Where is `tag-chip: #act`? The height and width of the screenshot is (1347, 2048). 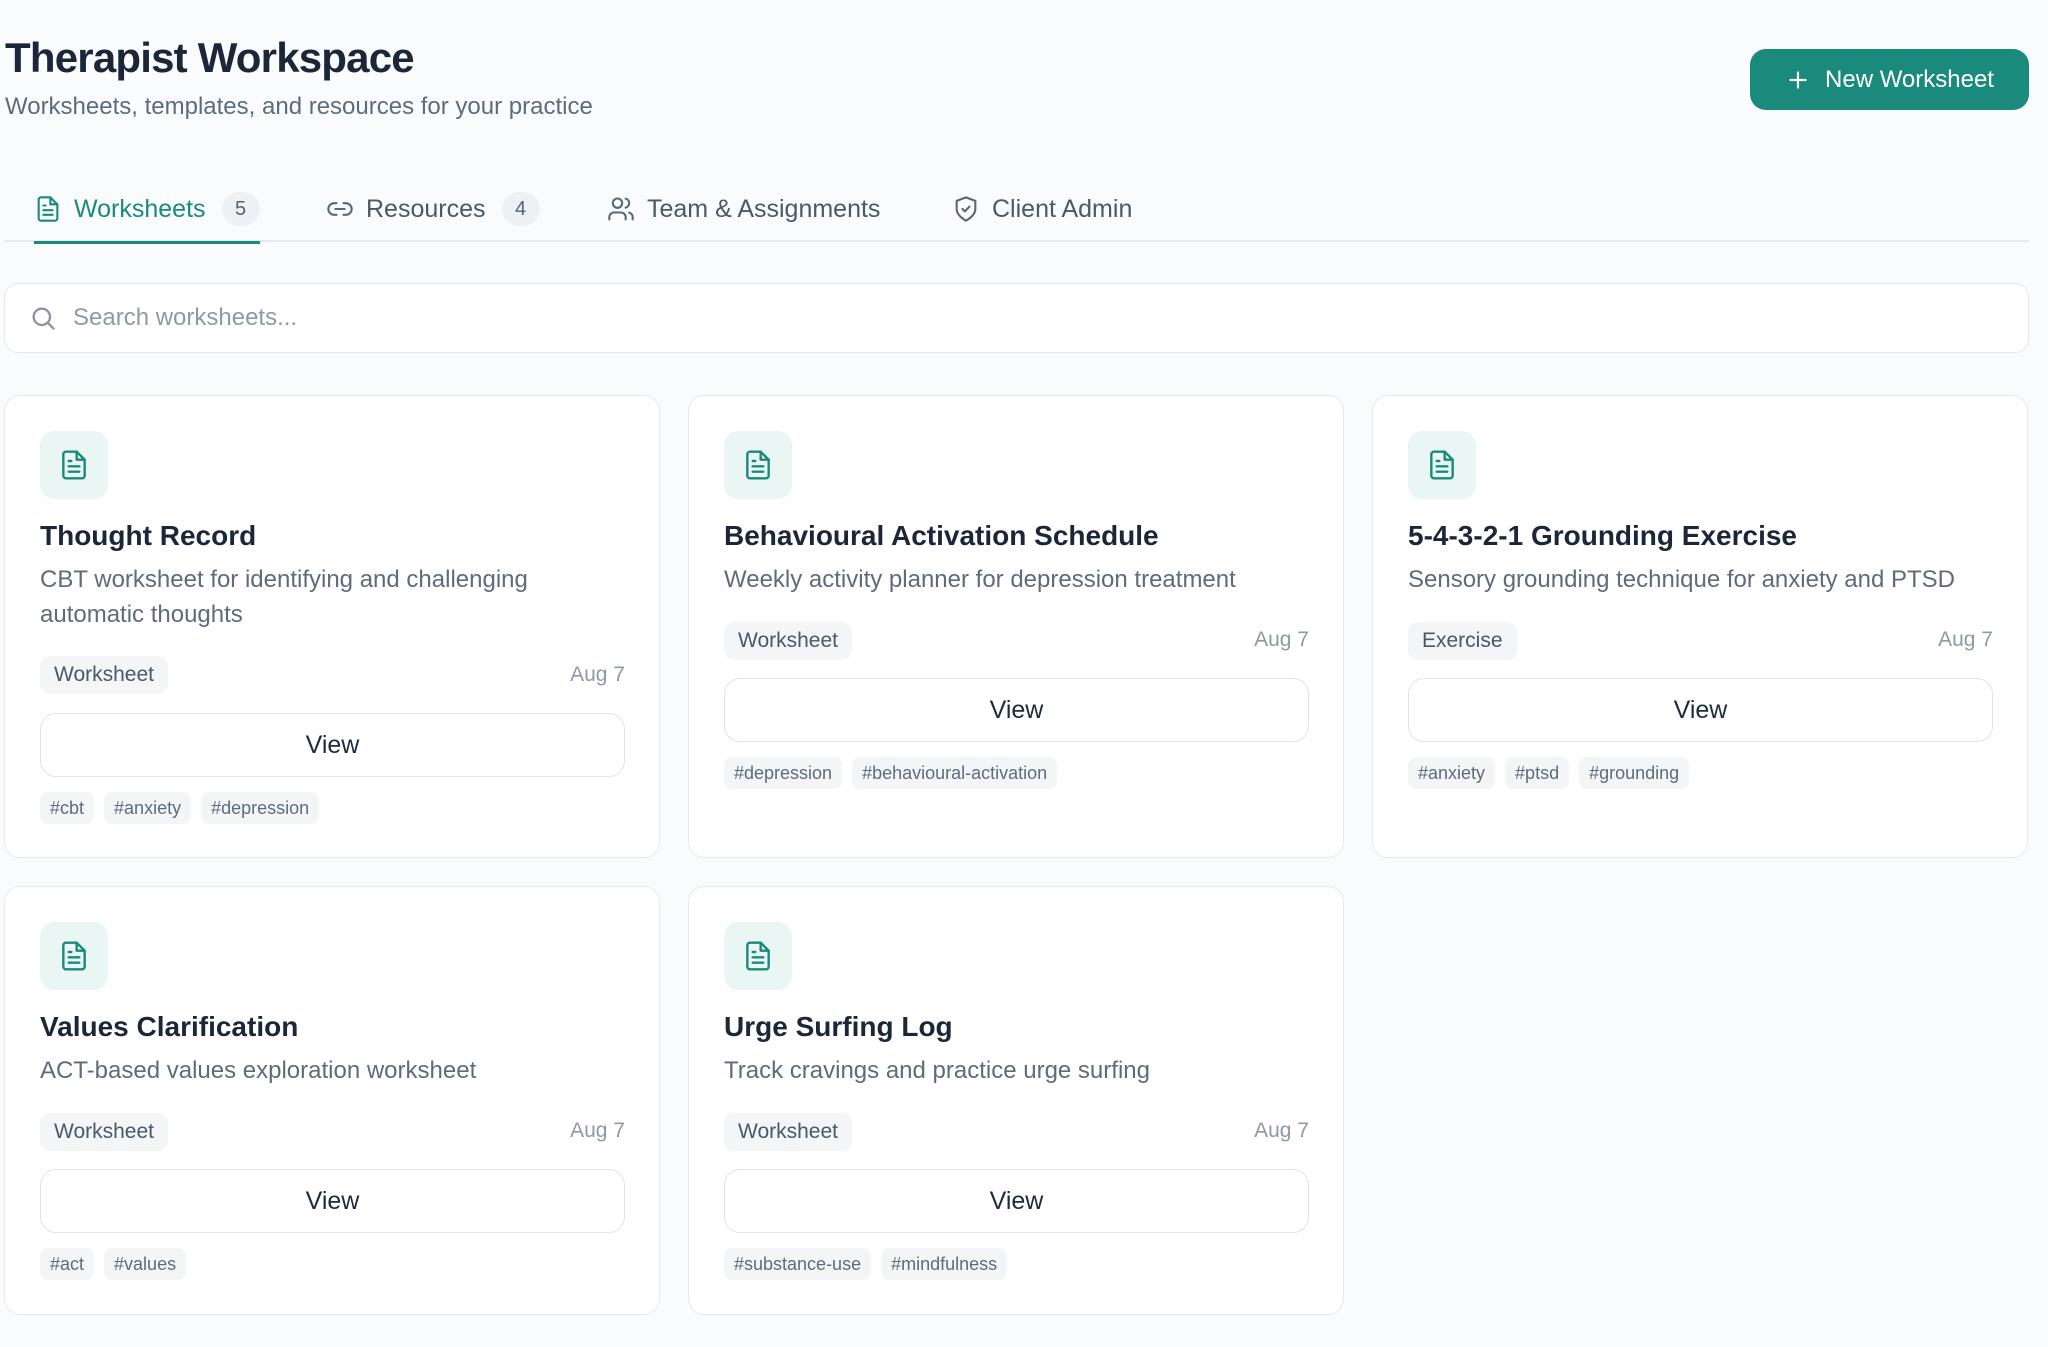
tag-chip: #act is located at coordinates (67, 1264).